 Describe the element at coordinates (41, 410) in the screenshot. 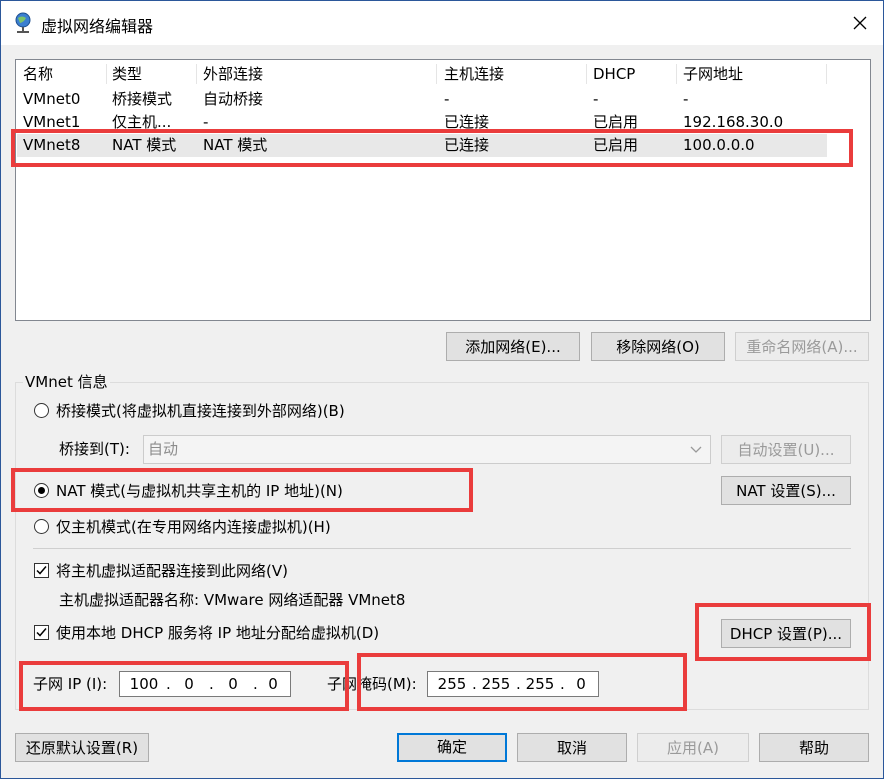

I see `bridge-mode-radio` at that location.